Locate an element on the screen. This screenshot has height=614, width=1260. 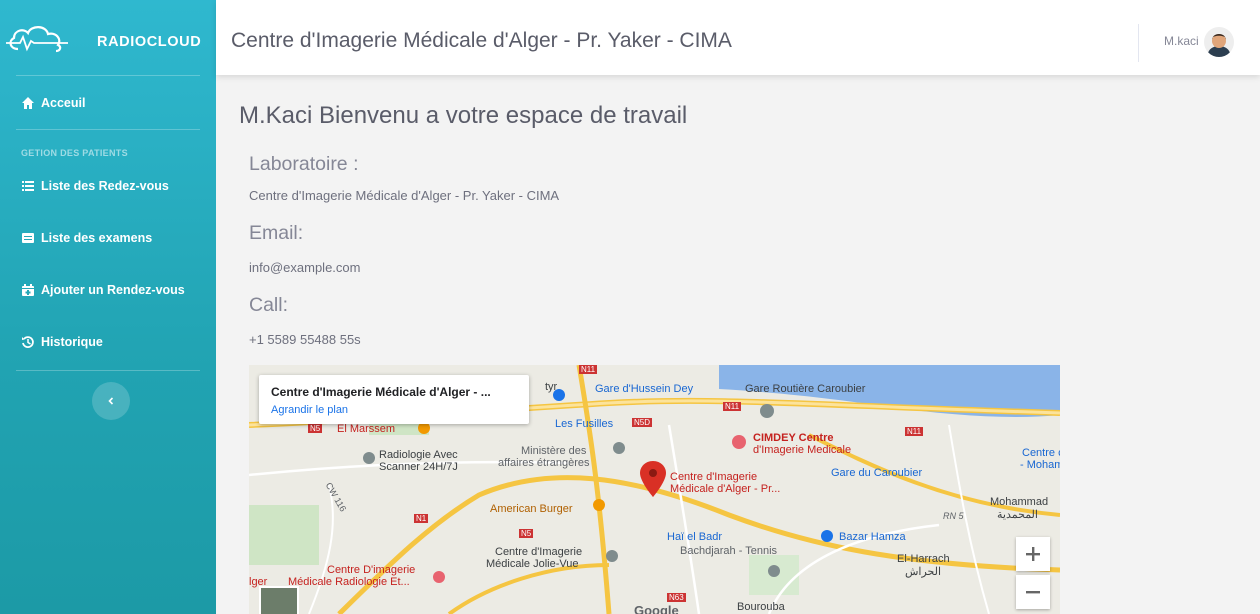
history-icon is located at coordinates (28, 342).